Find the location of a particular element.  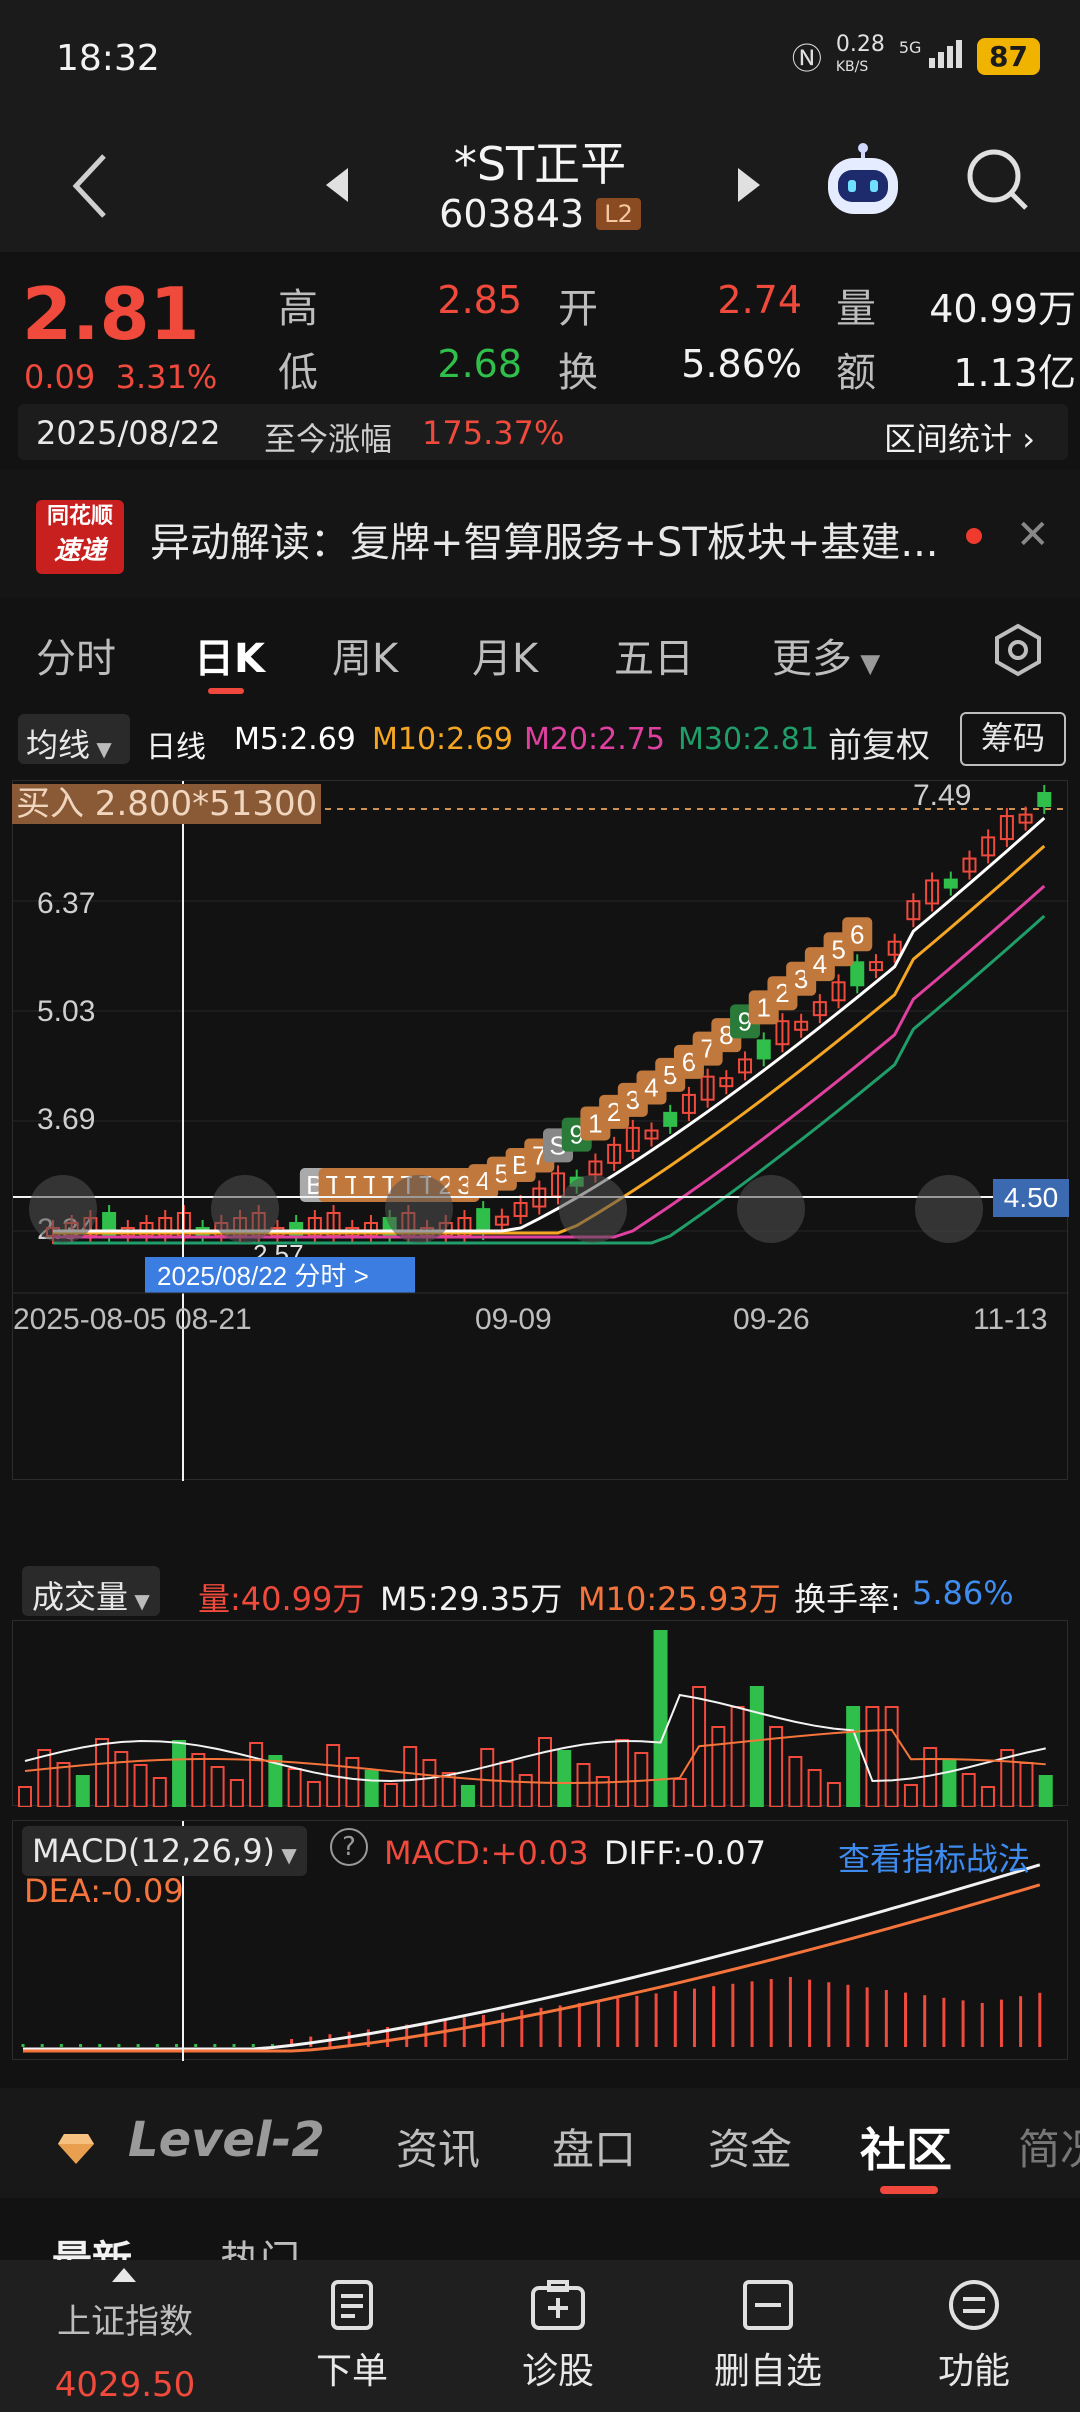

bottom-nav: 上证指数 4029.50 下单 诊股 删自选 功能 is located at coordinates (540, 2336).